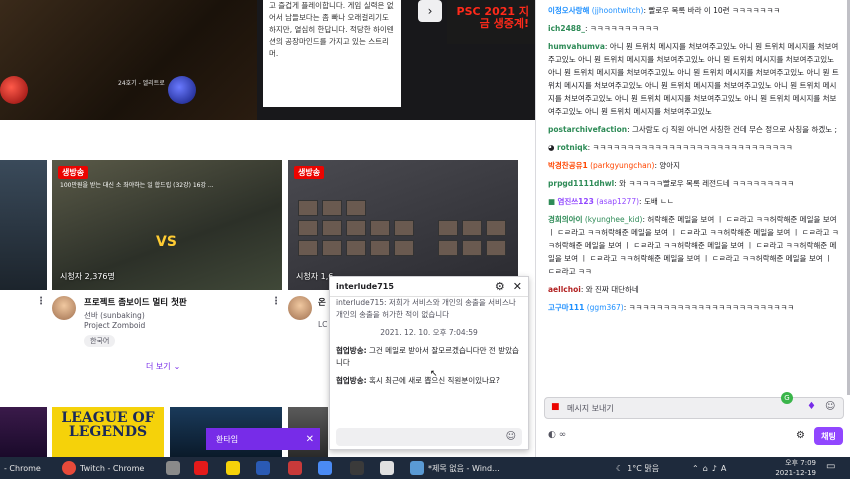 The height and width of the screenshot is (479, 850). What do you see at coordinates (616, 10) in the screenshot?
I see `chat-user-id: (jjhoontwitch)` at bounding box center [616, 10].